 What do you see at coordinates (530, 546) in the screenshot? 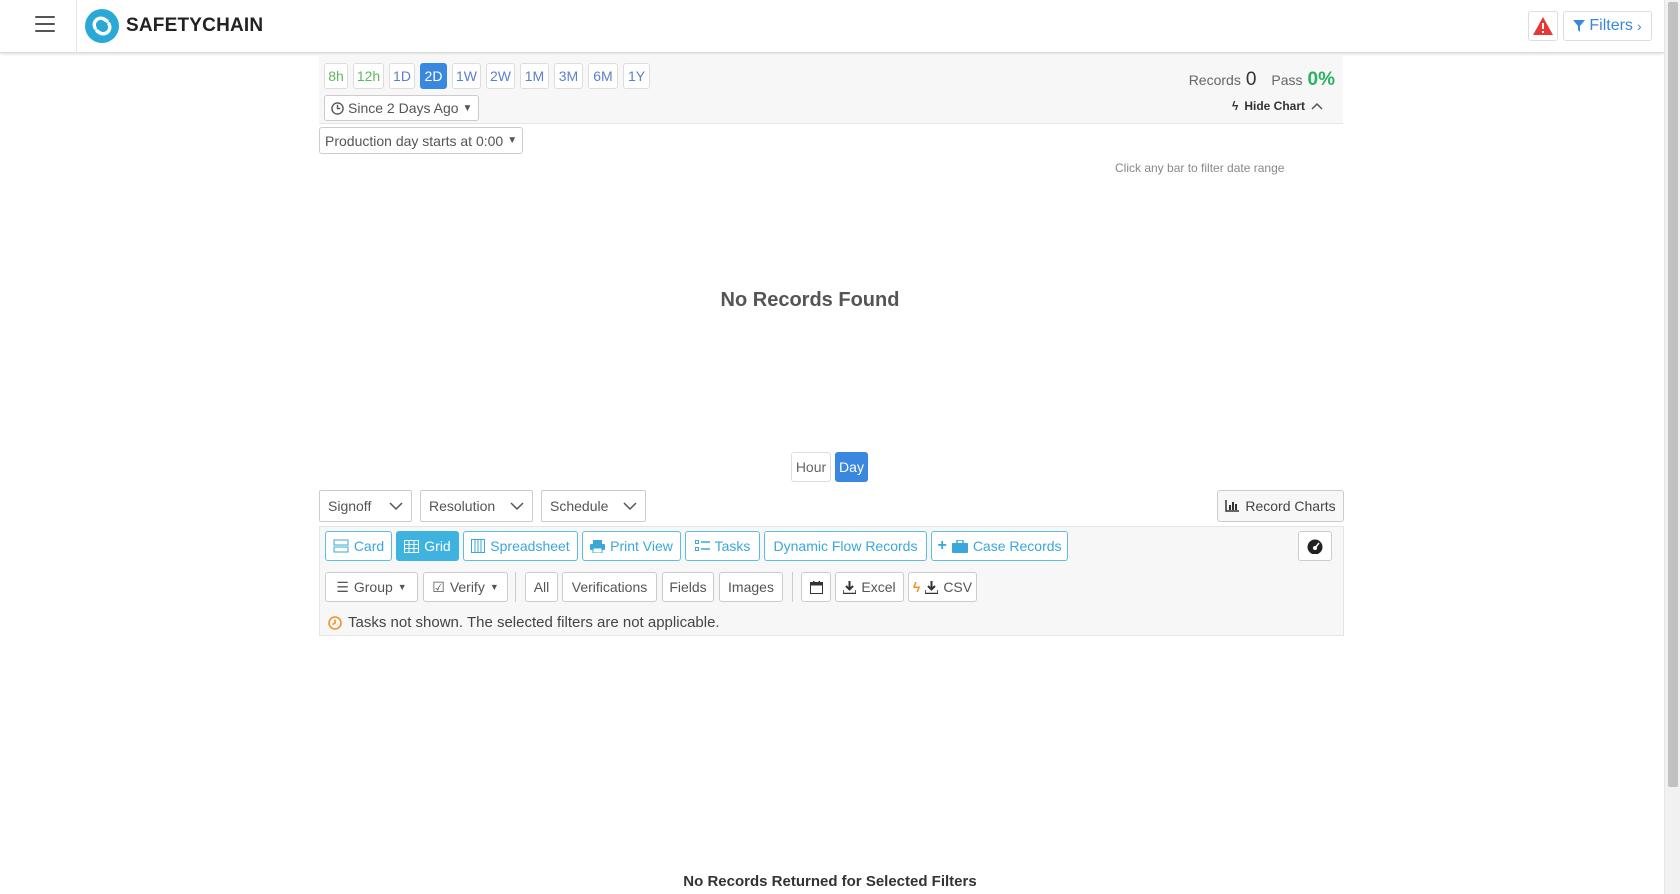
I see `spreadsheet-label: Spreadsheet` at bounding box center [530, 546].